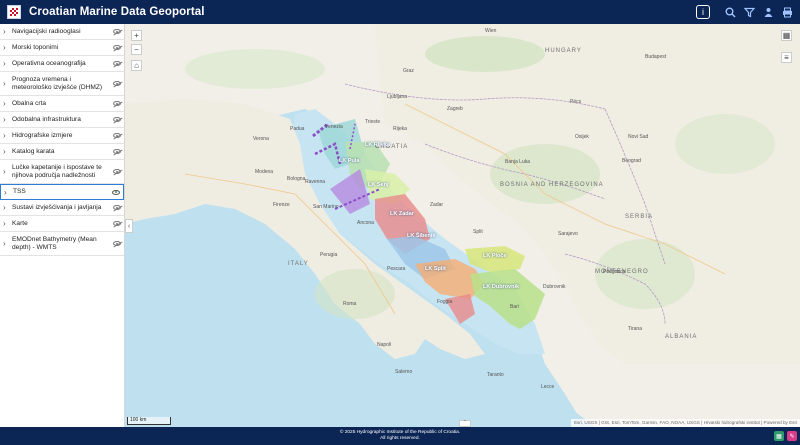 The width and height of the screenshot is (800, 445). What do you see at coordinates (14, 12) in the screenshot?
I see `croatia-logo` at bounding box center [14, 12].